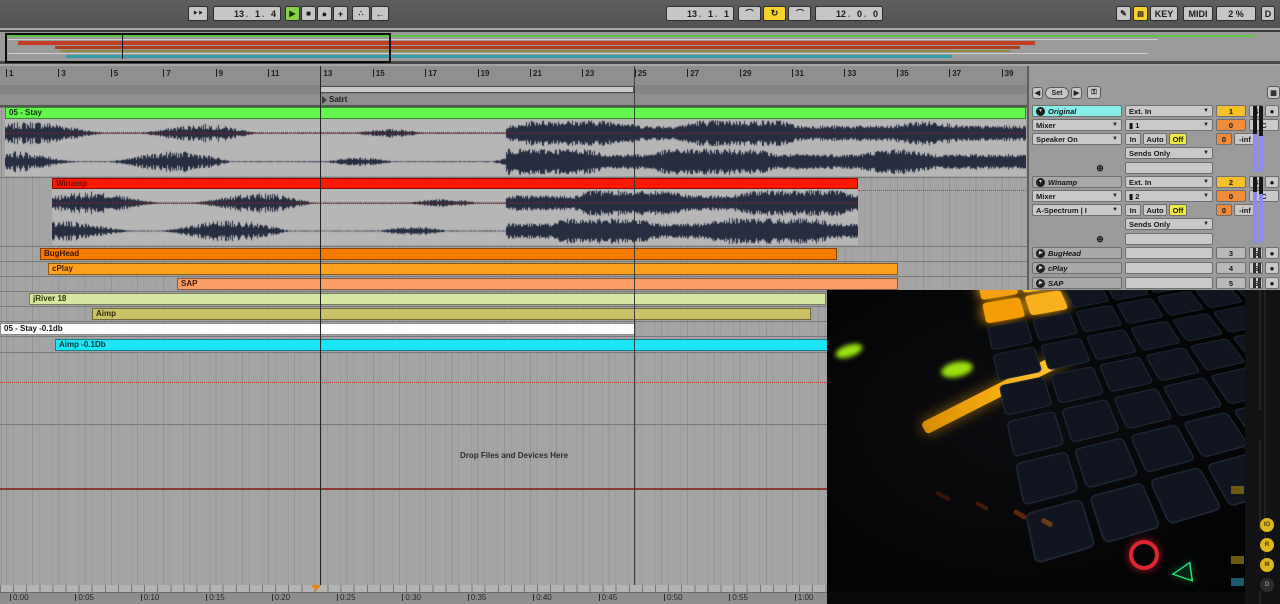 The image size is (1280, 604). What do you see at coordinates (477, 89) in the screenshot?
I see `loop-brace` at bounding box center [477, 89].